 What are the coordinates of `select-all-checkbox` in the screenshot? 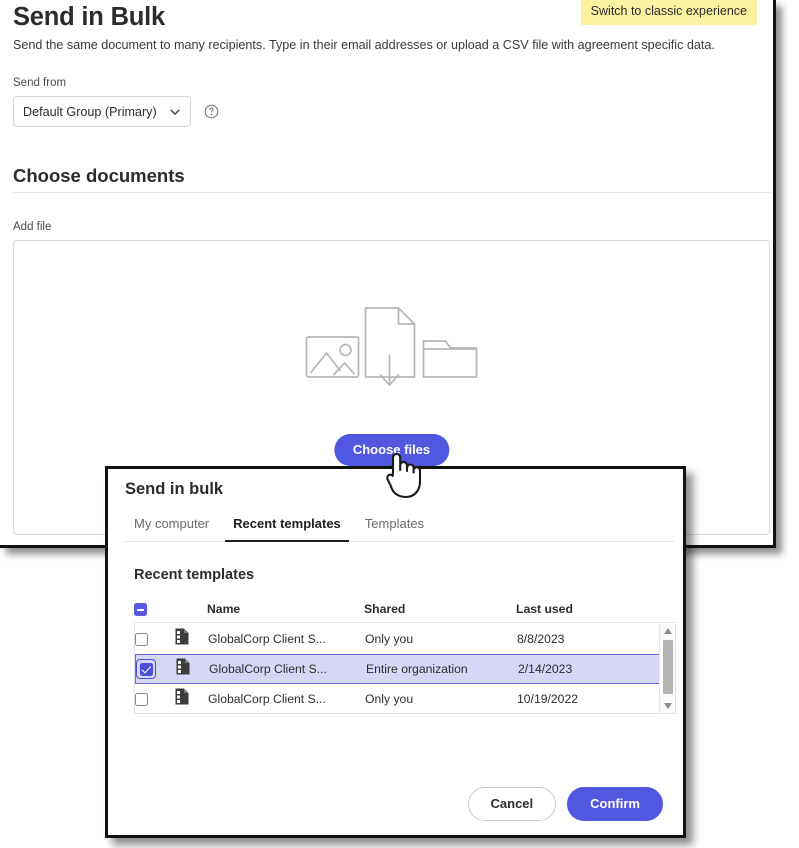 It's located at (140, 609).